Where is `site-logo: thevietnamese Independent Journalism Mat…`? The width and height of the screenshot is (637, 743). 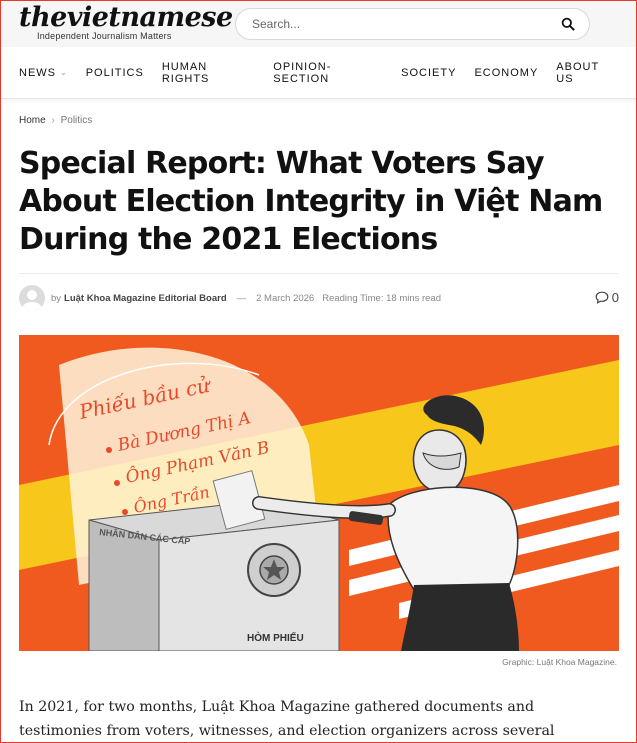 site-logo: thevietnamese Independent Journalism Mat… is located at coordinates (126, 22).